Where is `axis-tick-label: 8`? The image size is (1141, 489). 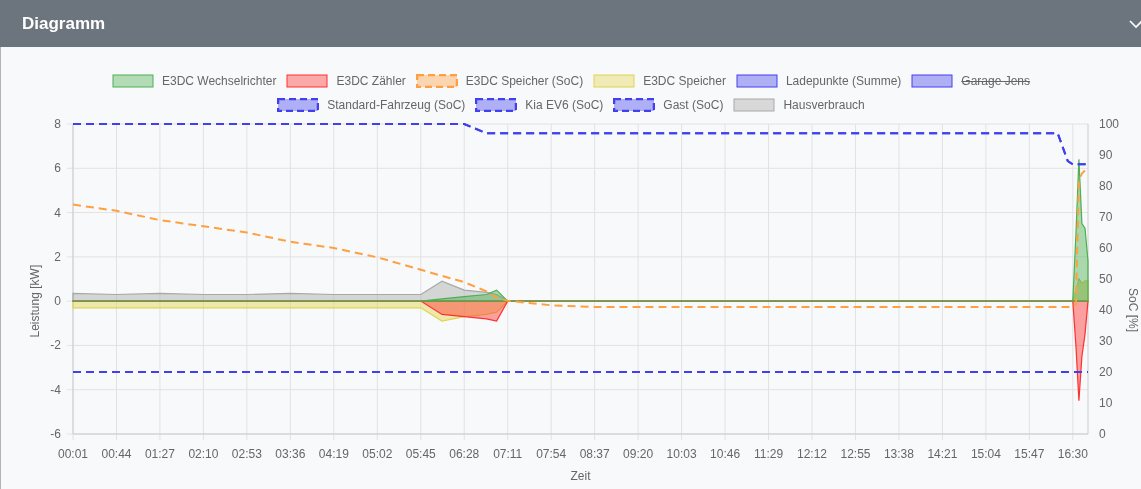
axis-tick-label: 8 is located at coordinates (57, 124).